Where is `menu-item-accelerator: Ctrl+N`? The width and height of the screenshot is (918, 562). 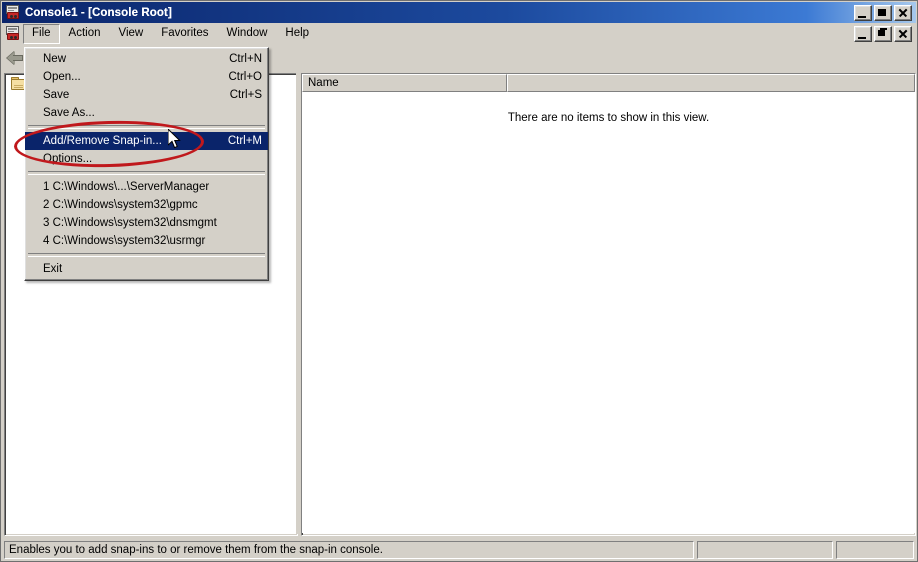 menu-item-accelerator: Ctrl+N is located at coordinates (245, 59).